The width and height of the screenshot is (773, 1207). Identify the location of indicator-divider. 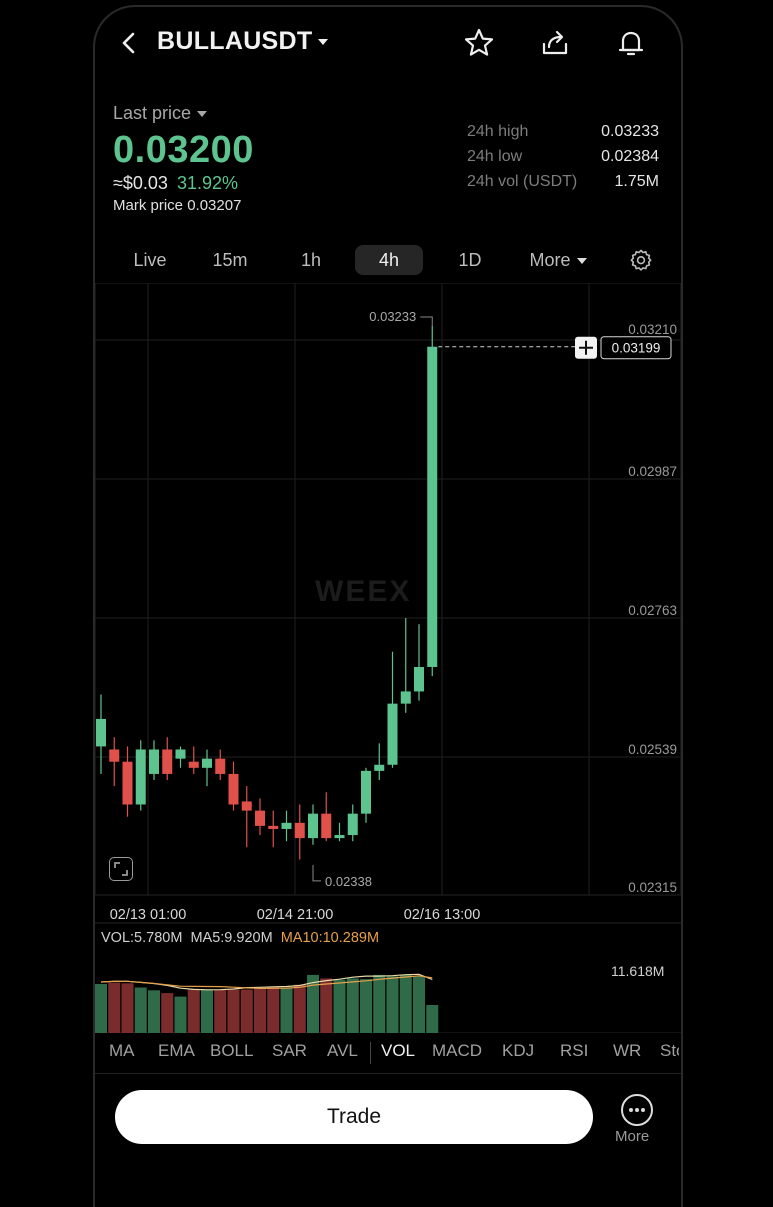
(370, 1053).